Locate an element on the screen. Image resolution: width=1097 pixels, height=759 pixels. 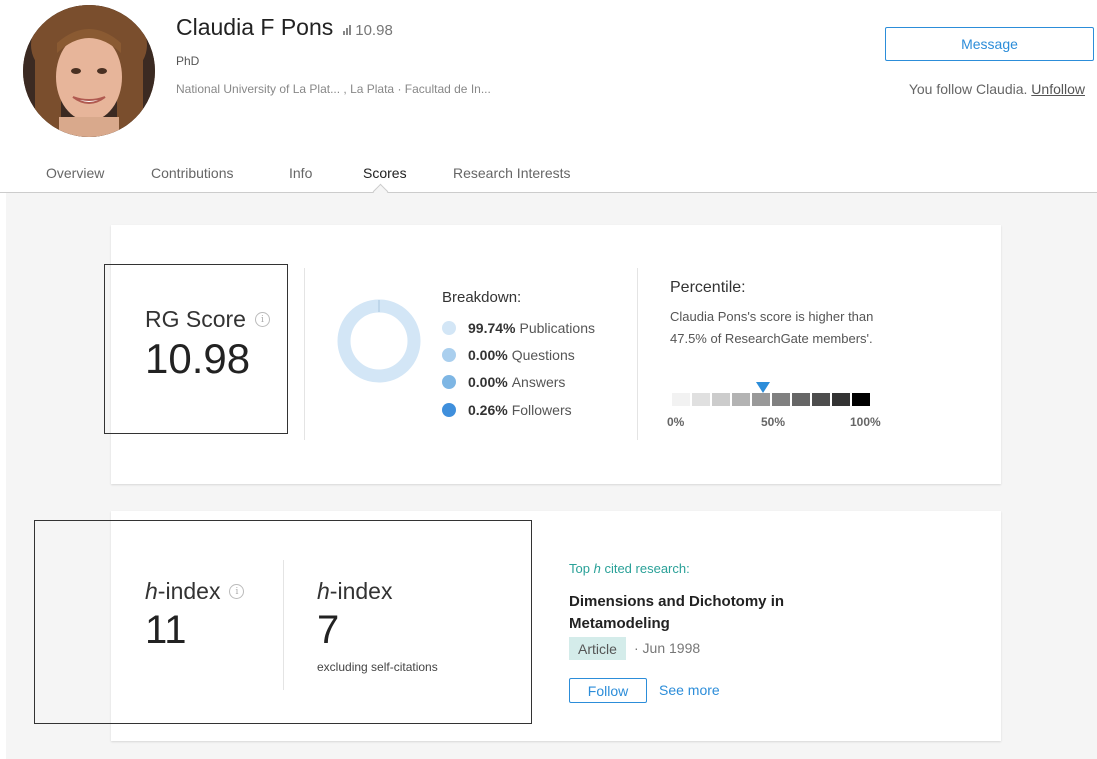
follow-status-text: You follow Claudia. is located at coordinates (968, 89).